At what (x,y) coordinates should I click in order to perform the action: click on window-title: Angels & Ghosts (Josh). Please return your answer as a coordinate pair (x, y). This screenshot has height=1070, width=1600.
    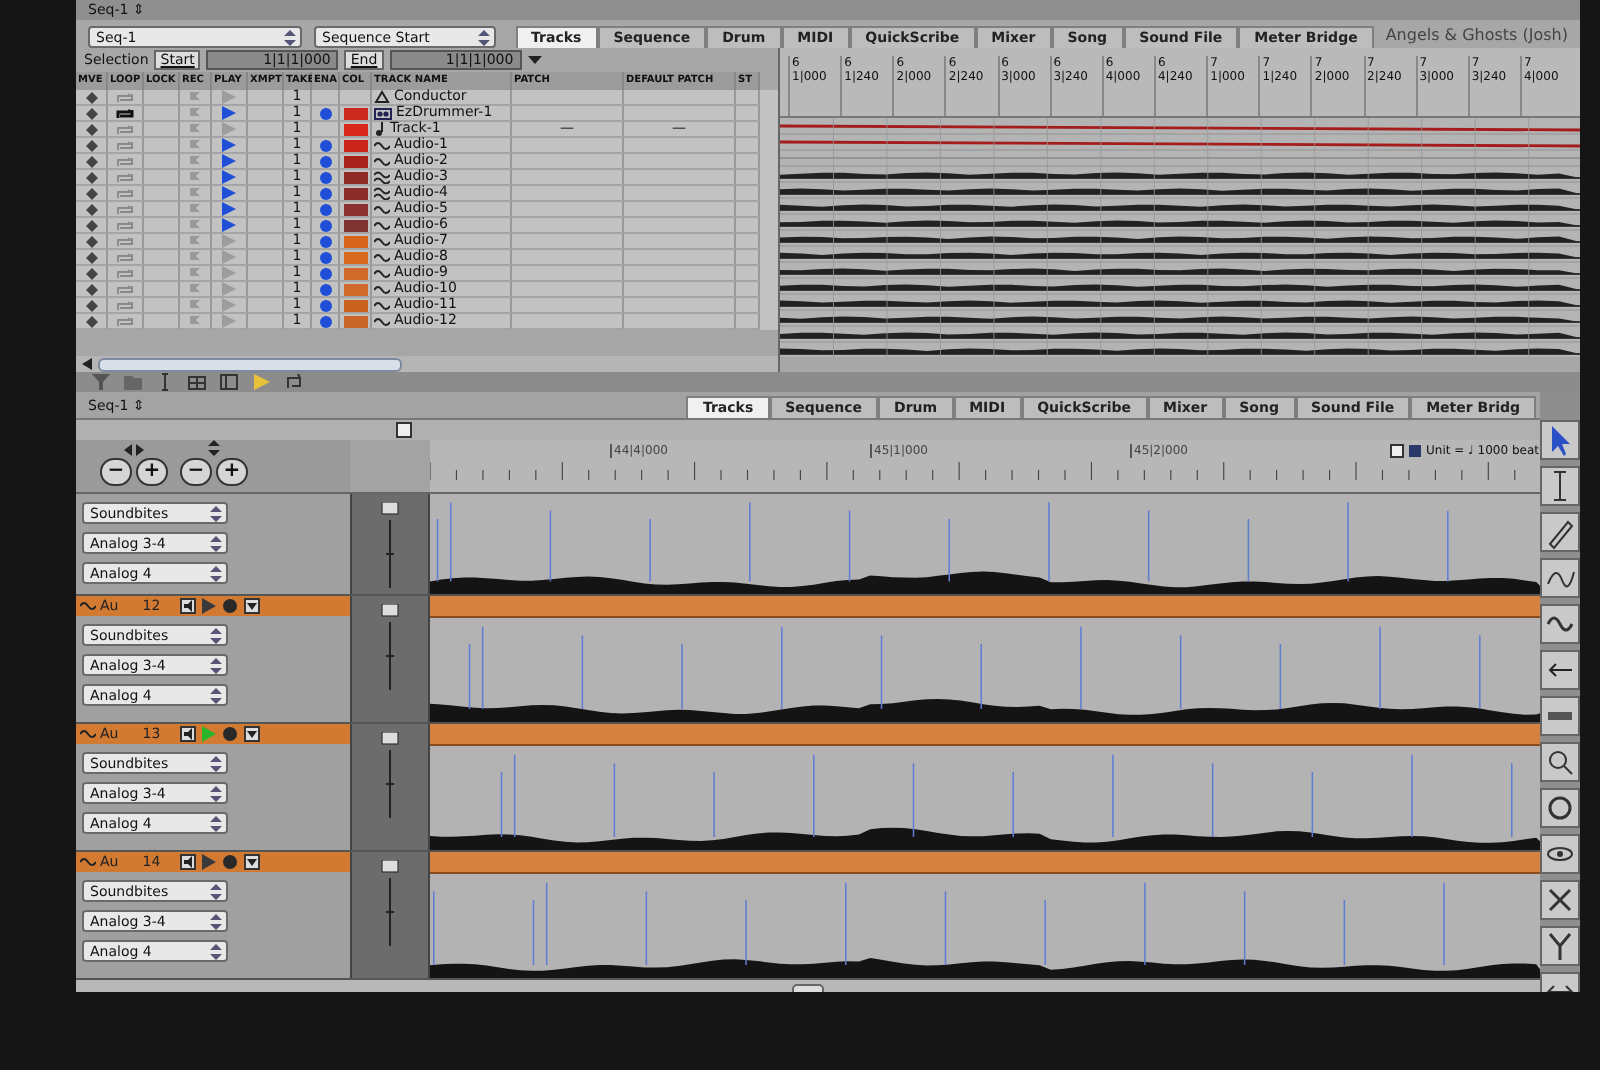
    Looking at the image, I should click on (1476, 34).